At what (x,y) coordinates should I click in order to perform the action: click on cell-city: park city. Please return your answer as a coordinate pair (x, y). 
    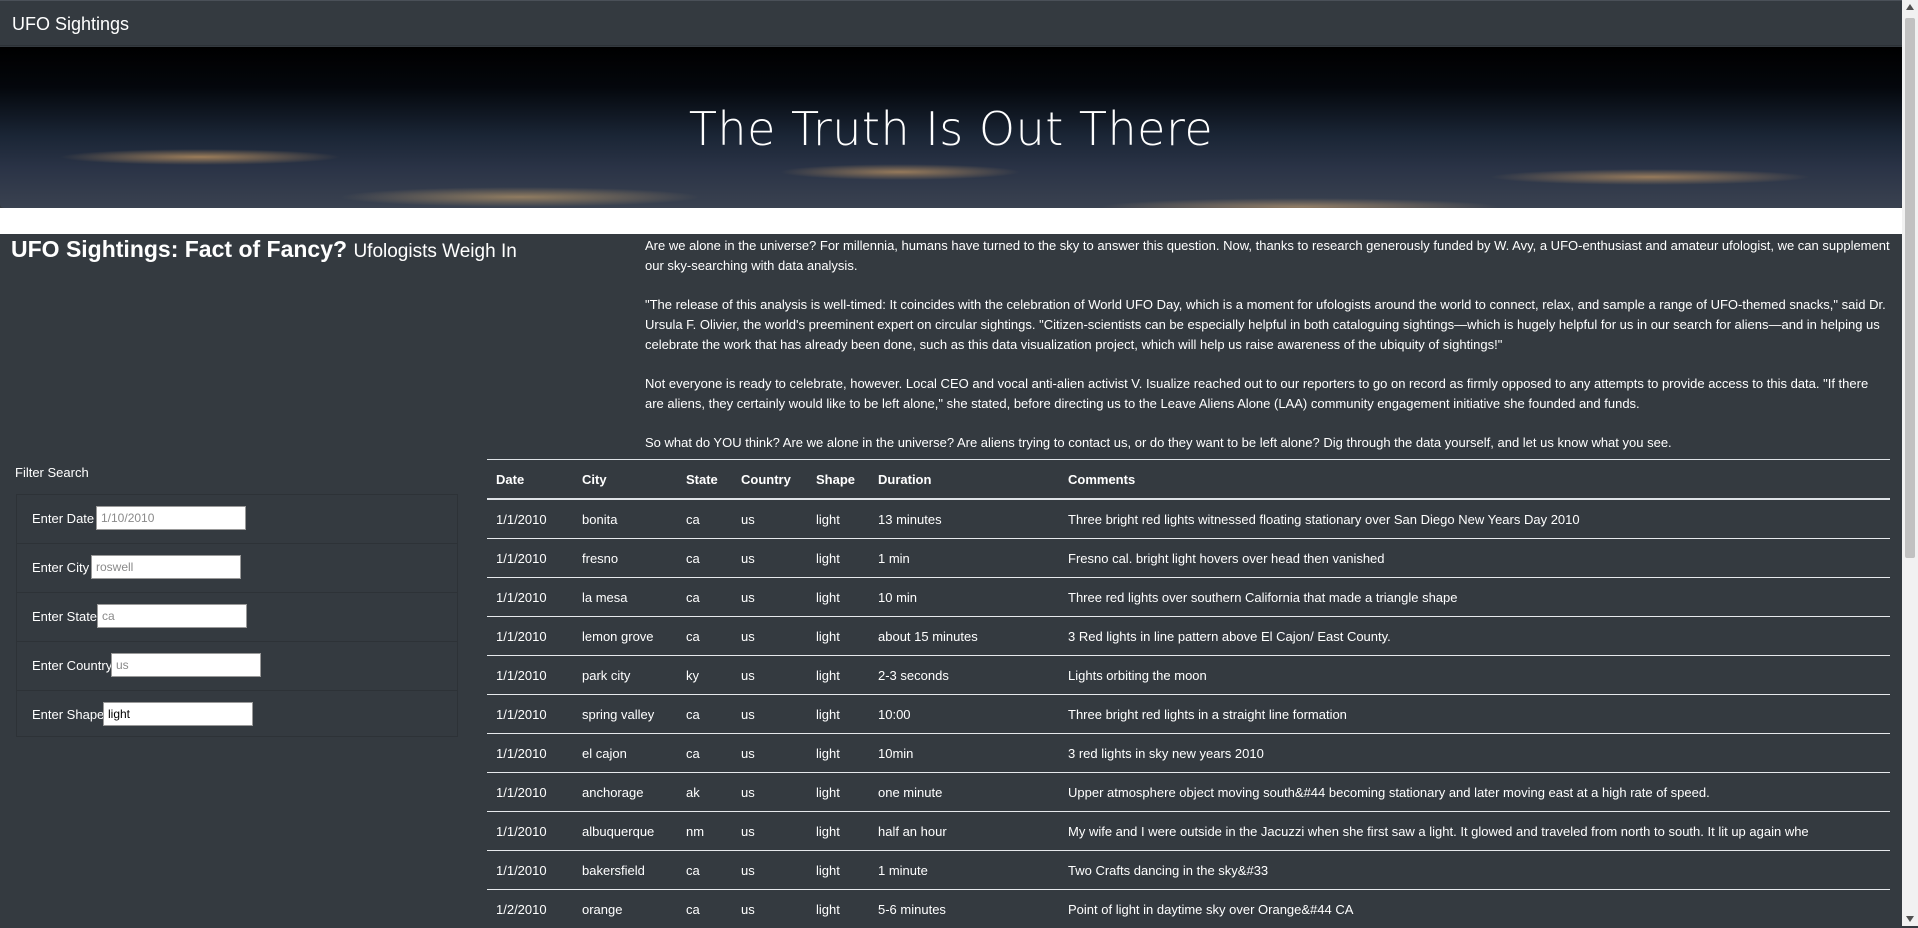
    Looking at the image, I should click on (625, 675).